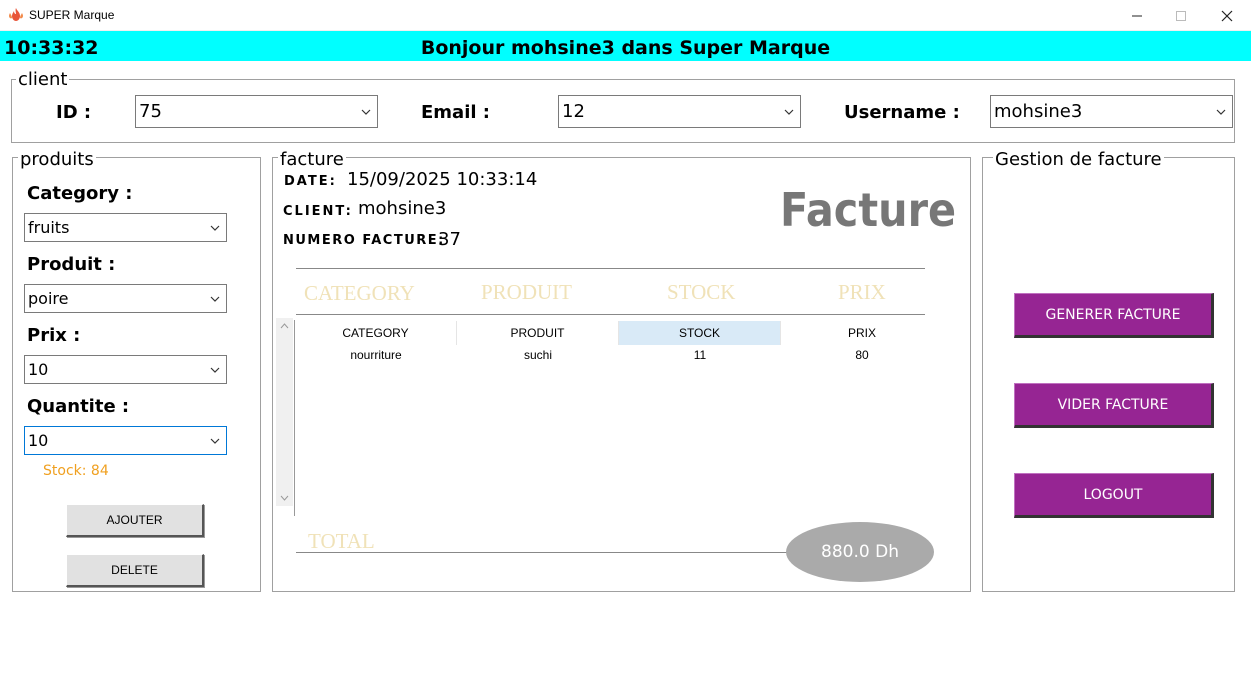  What do you see at coordinates (456, 112) in the screenshot?
I see `email-label: Email :` at bounding box center [456, 112].